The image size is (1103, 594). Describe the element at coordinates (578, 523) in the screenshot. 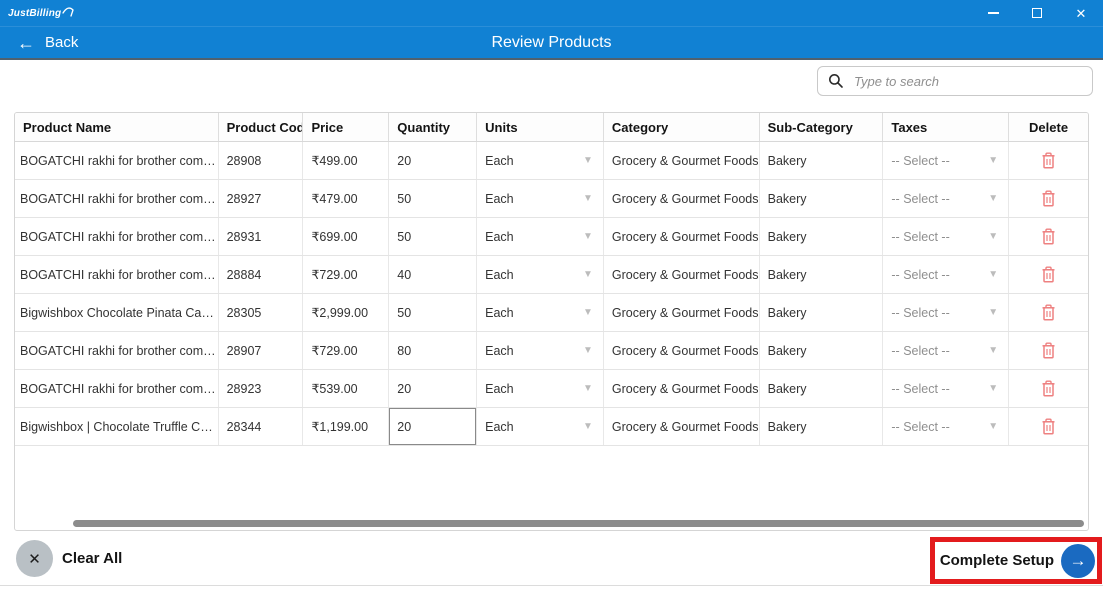

I see `horizontal-scrollbar` at that location.